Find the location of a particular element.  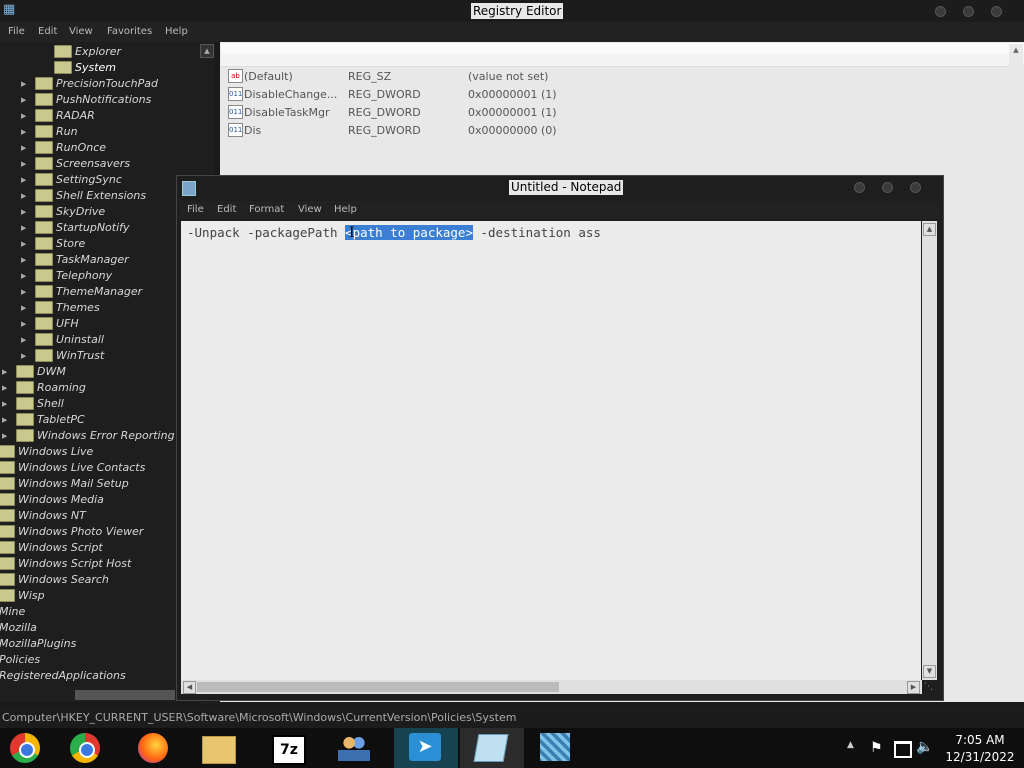

registry-value-row: 011 DisableTaskMgr REG_DWORD 0x00000001 (1) is located at coordinates (428, 113).